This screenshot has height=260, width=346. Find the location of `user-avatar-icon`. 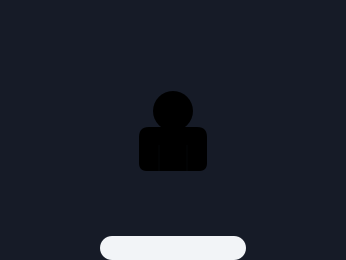

user-avatar-icon is located at coordinates (173, 130).